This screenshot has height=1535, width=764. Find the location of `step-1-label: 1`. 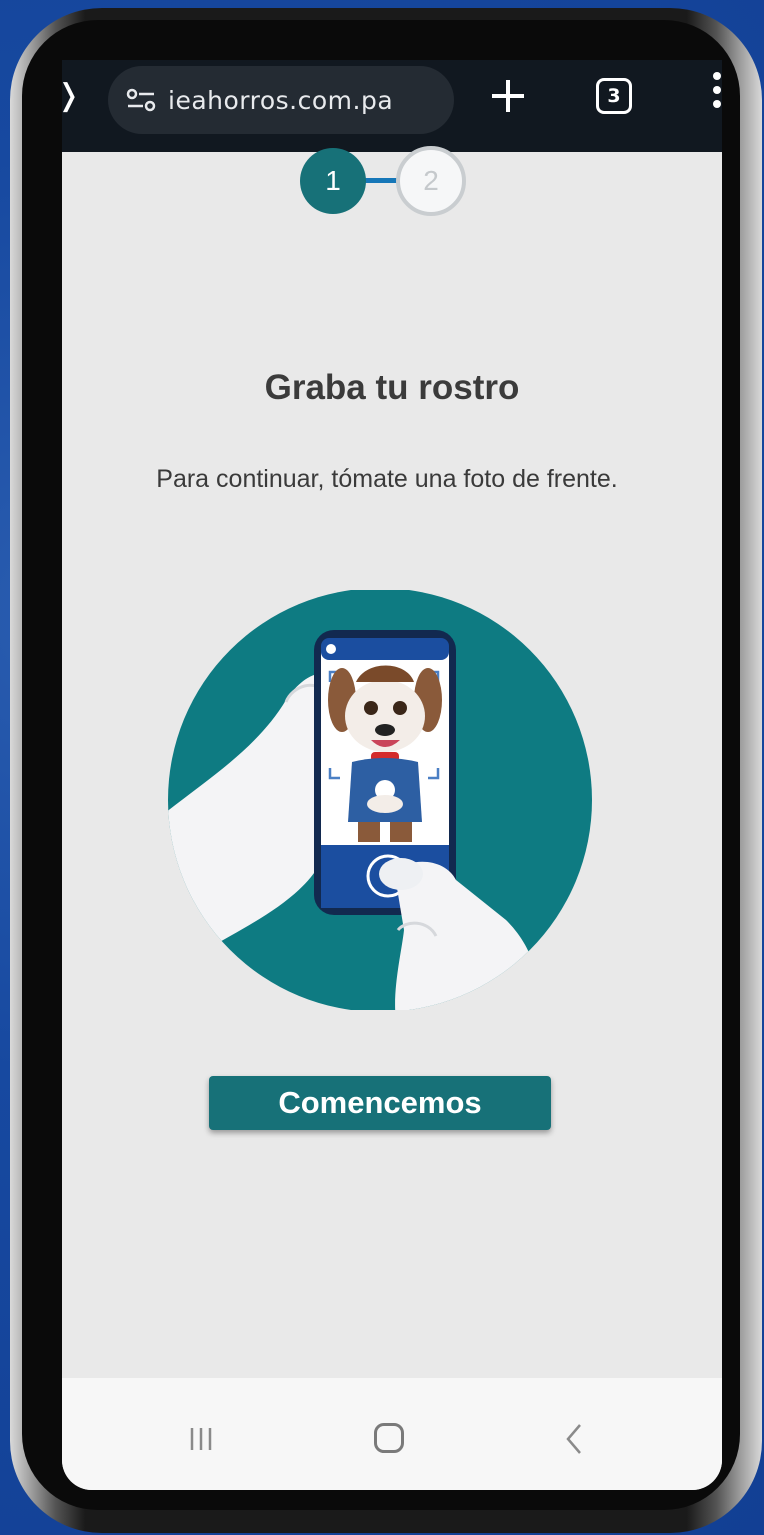

step-1-label: 1 is located at coordinates (333, 180).